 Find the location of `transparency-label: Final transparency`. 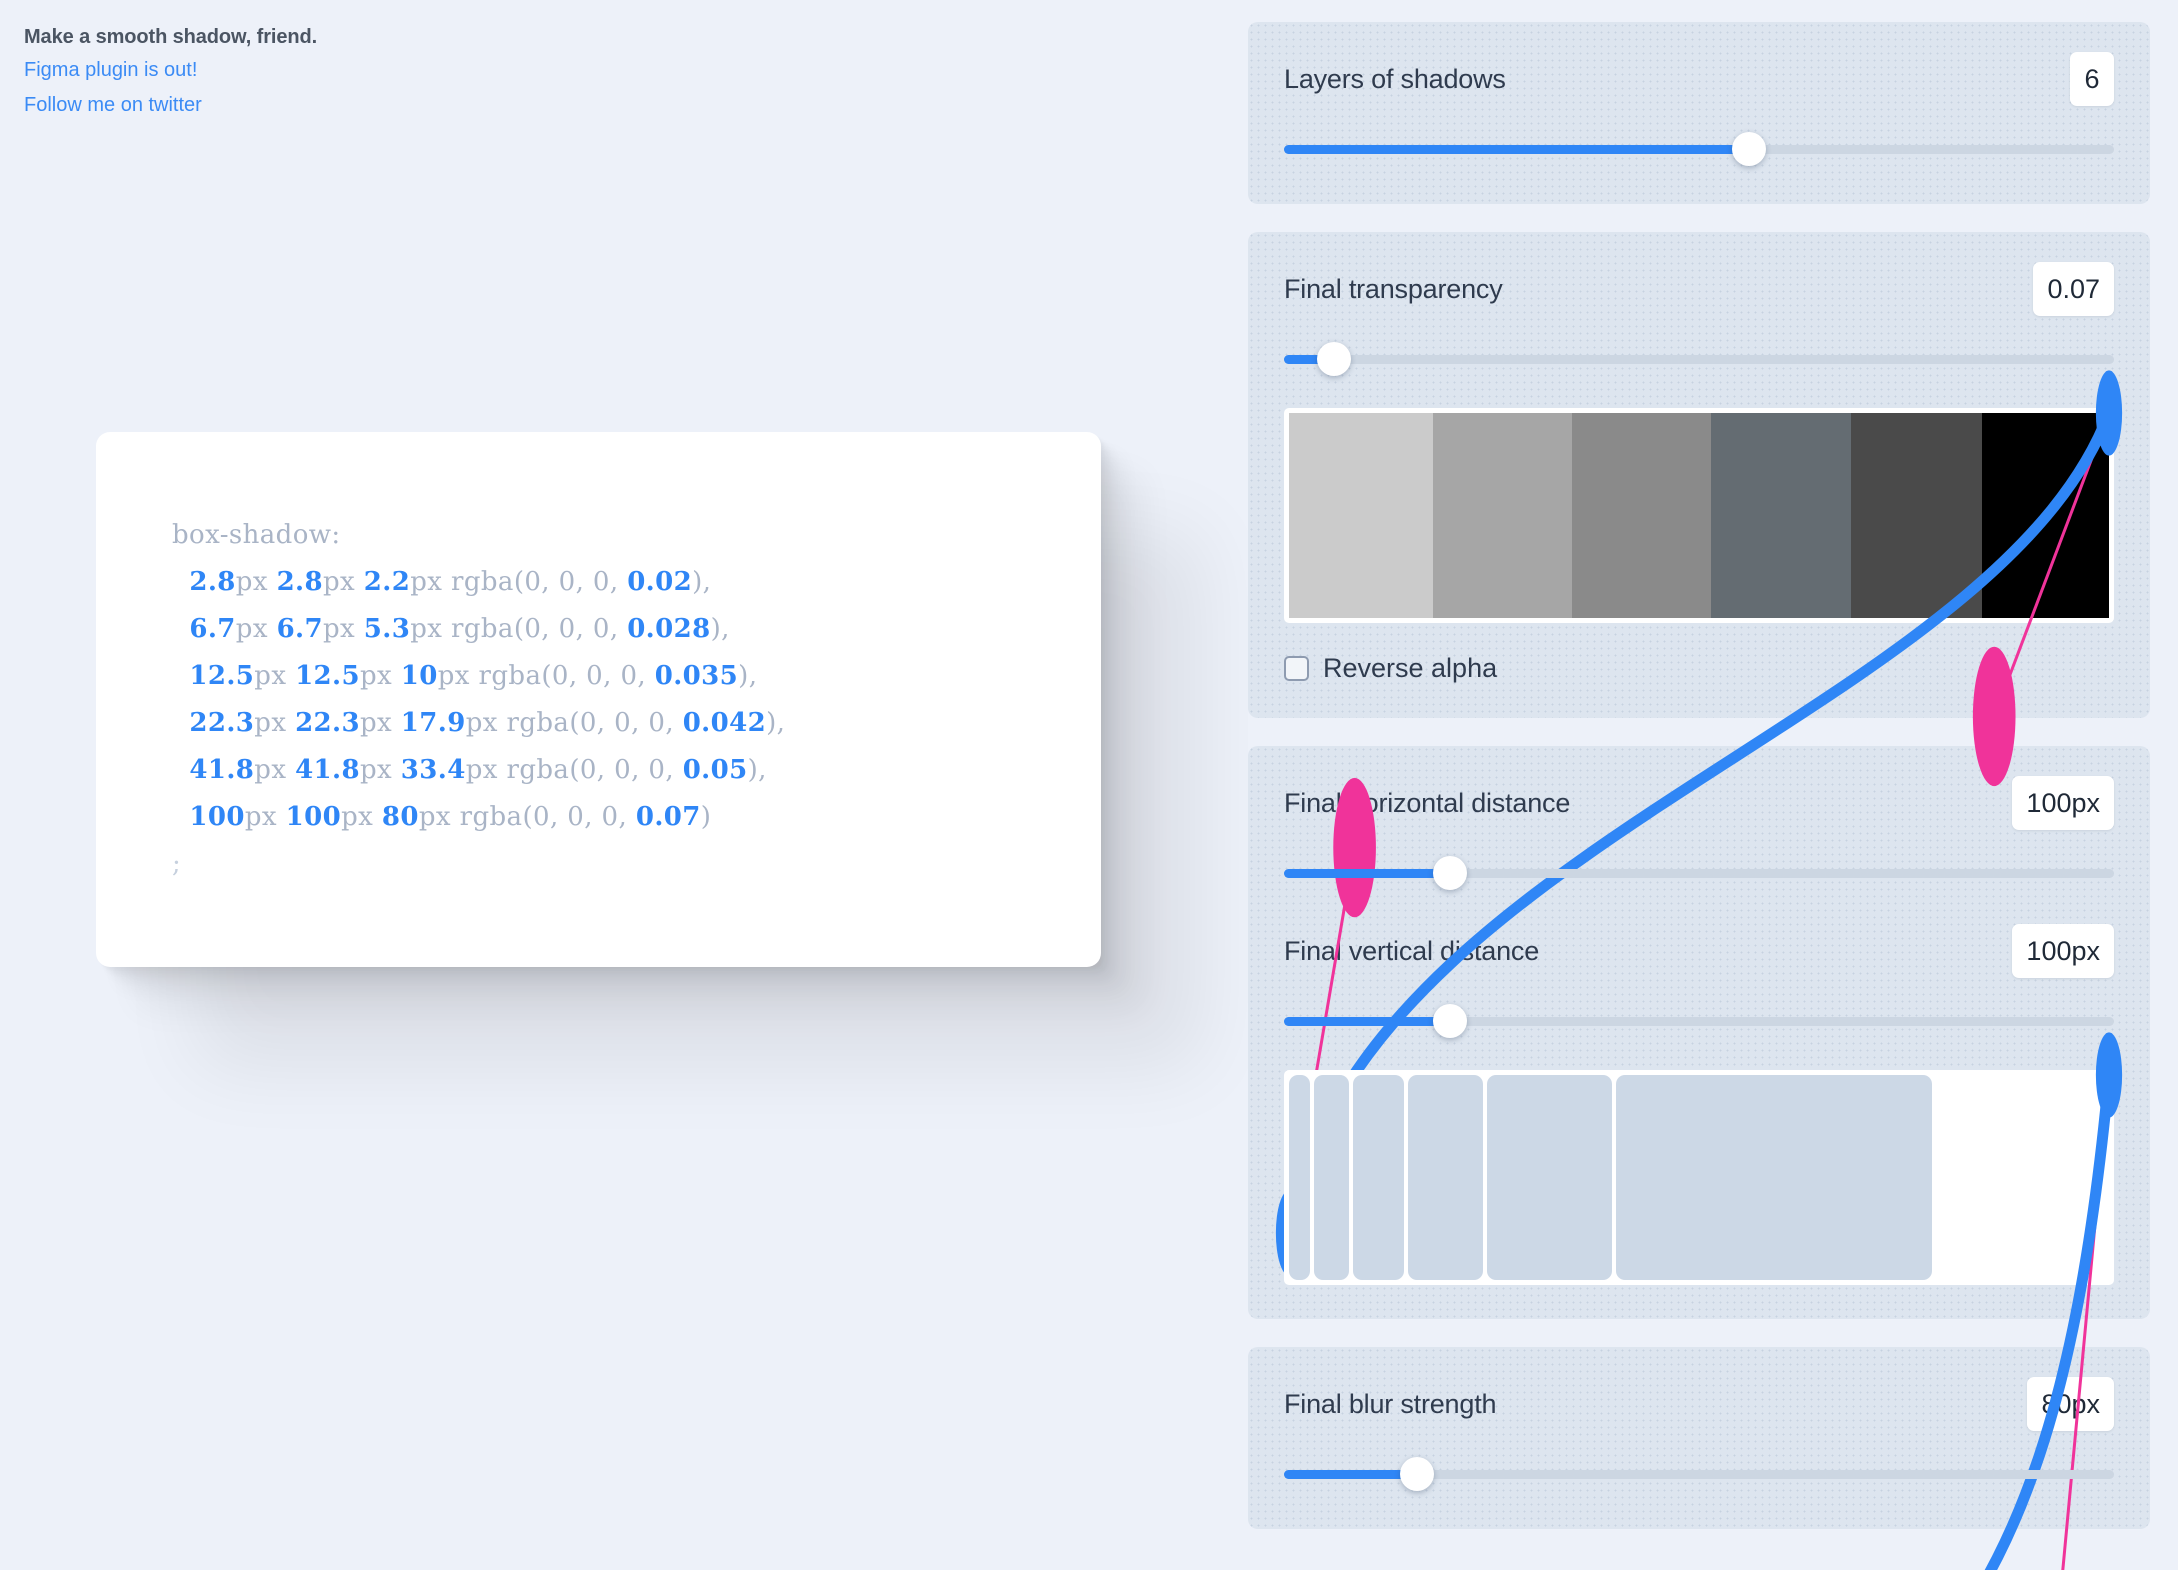

transparency-label: Final transparency is located at coordinates (1393, 288).